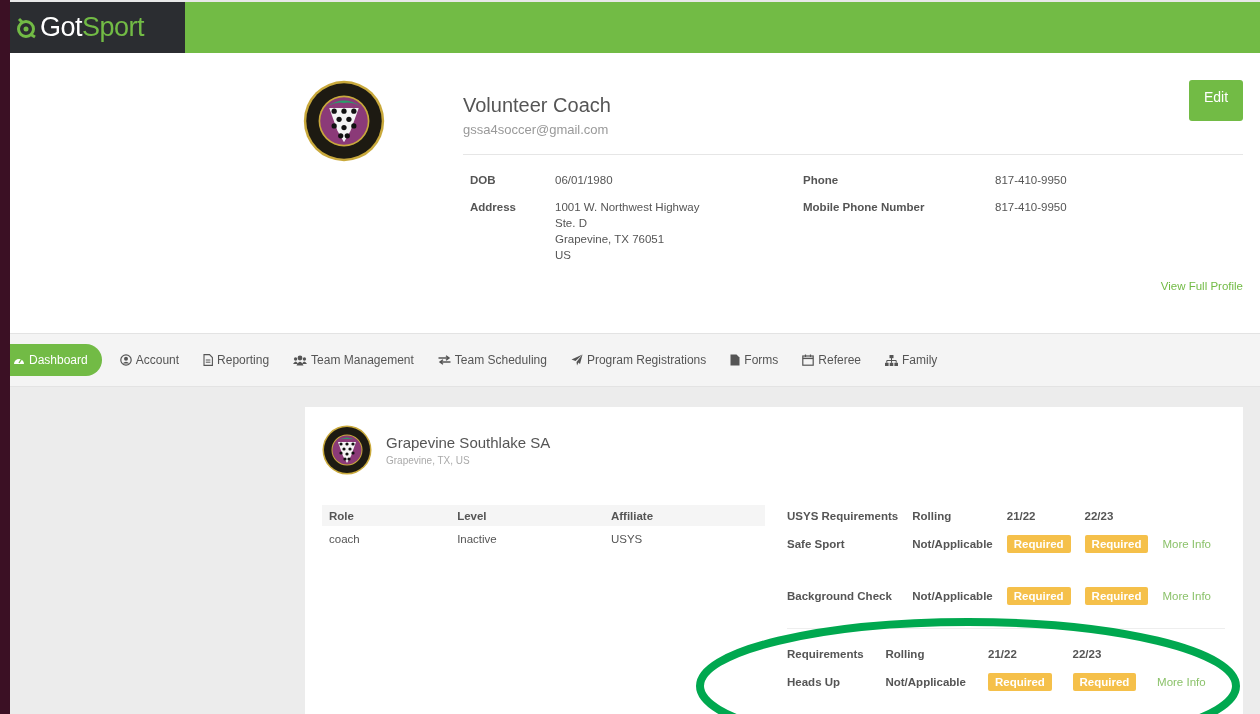 The image size is (1260, 714). I want to click on table-cell: USYS, so click(684, 539).